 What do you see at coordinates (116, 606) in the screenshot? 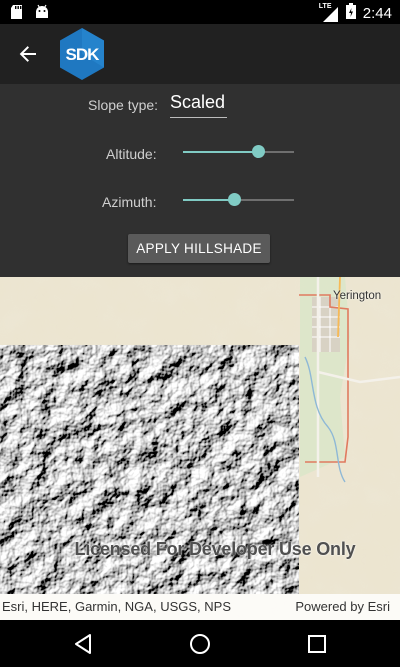
I see `attribution-text: Esri, HERE, Garmin, NGA, USGS, NPS` at bounding box center [116, 606].